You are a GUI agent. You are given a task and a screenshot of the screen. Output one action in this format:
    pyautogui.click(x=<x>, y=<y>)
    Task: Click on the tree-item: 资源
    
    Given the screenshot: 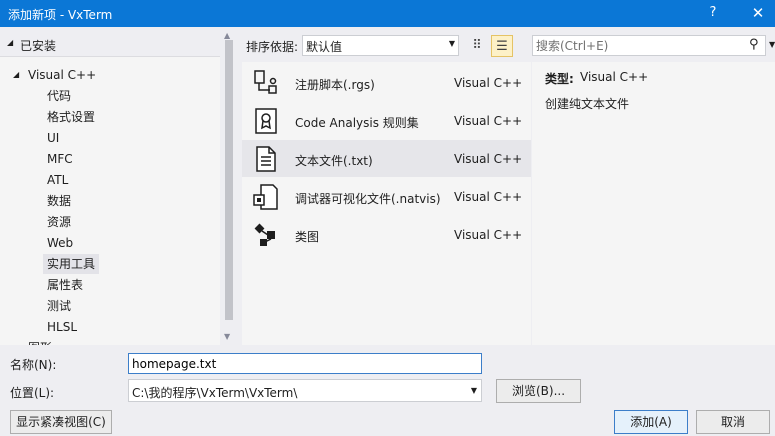 What is the action you would take?
    pyautogui.click(x=59, y=222)
    